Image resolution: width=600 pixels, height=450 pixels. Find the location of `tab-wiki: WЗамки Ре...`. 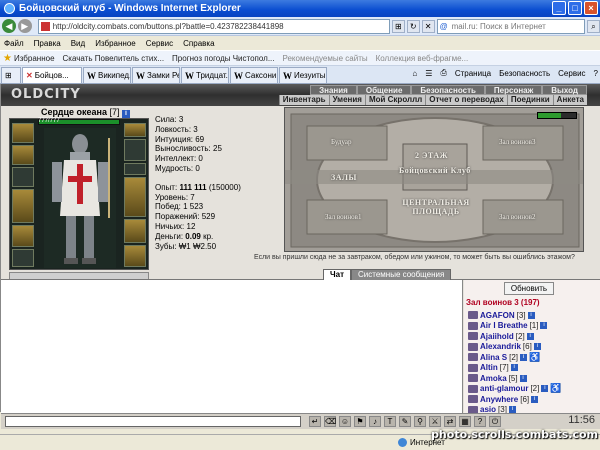

tab-wiki: WЗамки Ре... is located at coordinates (156, 75).